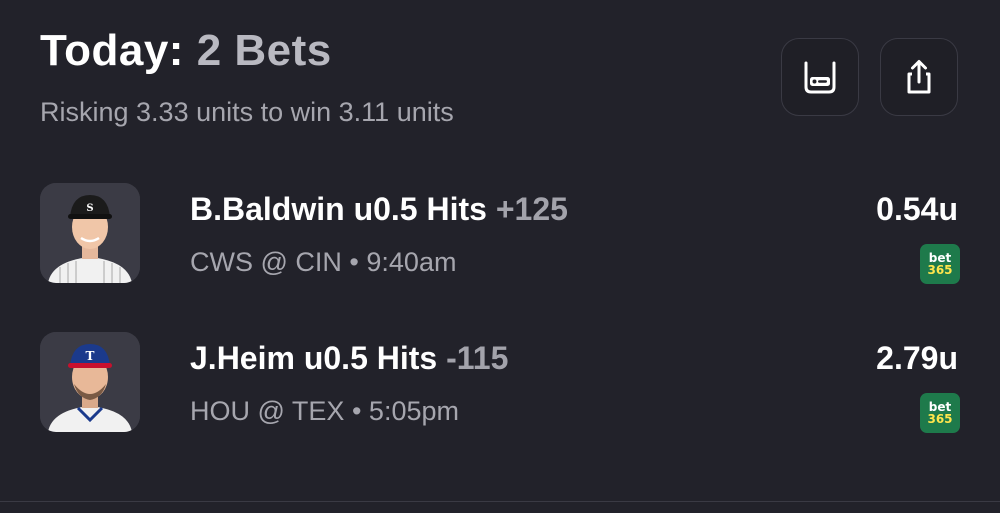 This screenshot has width=1000, height=513. I want to click on svg-text: S, so click(89, 208).